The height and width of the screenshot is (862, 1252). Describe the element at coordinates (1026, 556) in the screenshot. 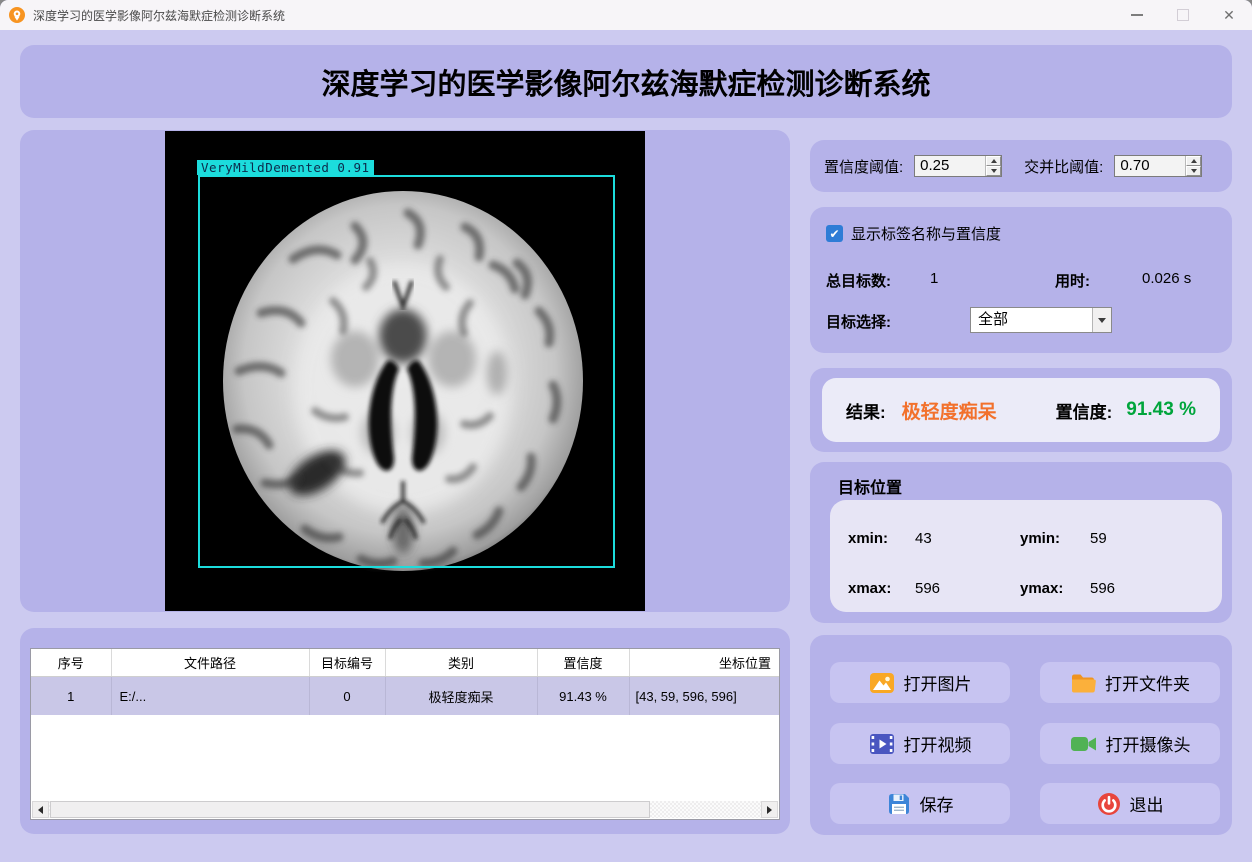

I see `target-position-box: xmin: 43 ymin: 59 xmax: 596 ymax: 596` at that location.